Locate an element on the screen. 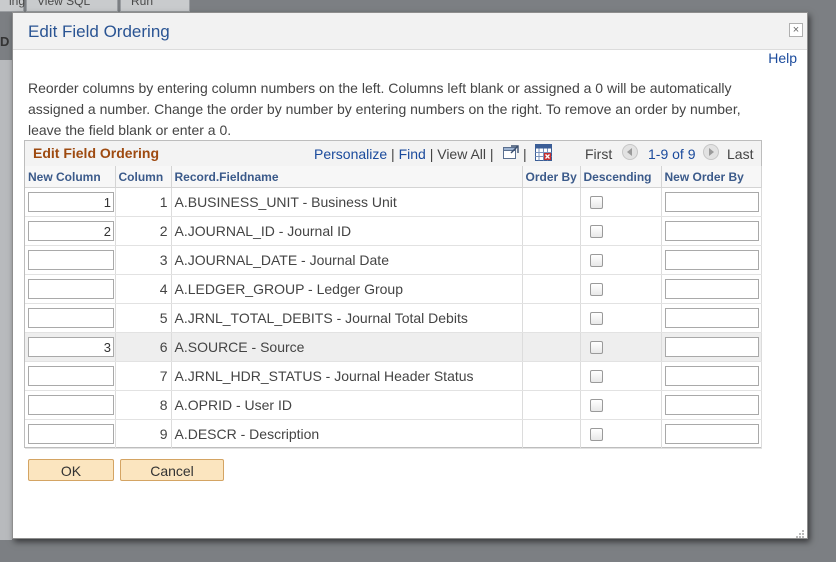 This screenshot has width=836, height=562. background-panel is located at coordinates (6, 300).